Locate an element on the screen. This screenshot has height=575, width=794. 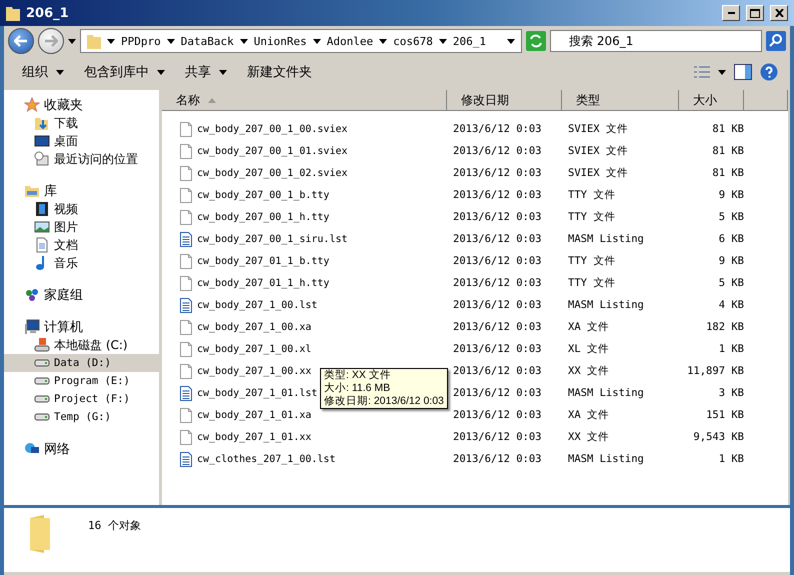
forward-button is located at coordinates (51, 41).